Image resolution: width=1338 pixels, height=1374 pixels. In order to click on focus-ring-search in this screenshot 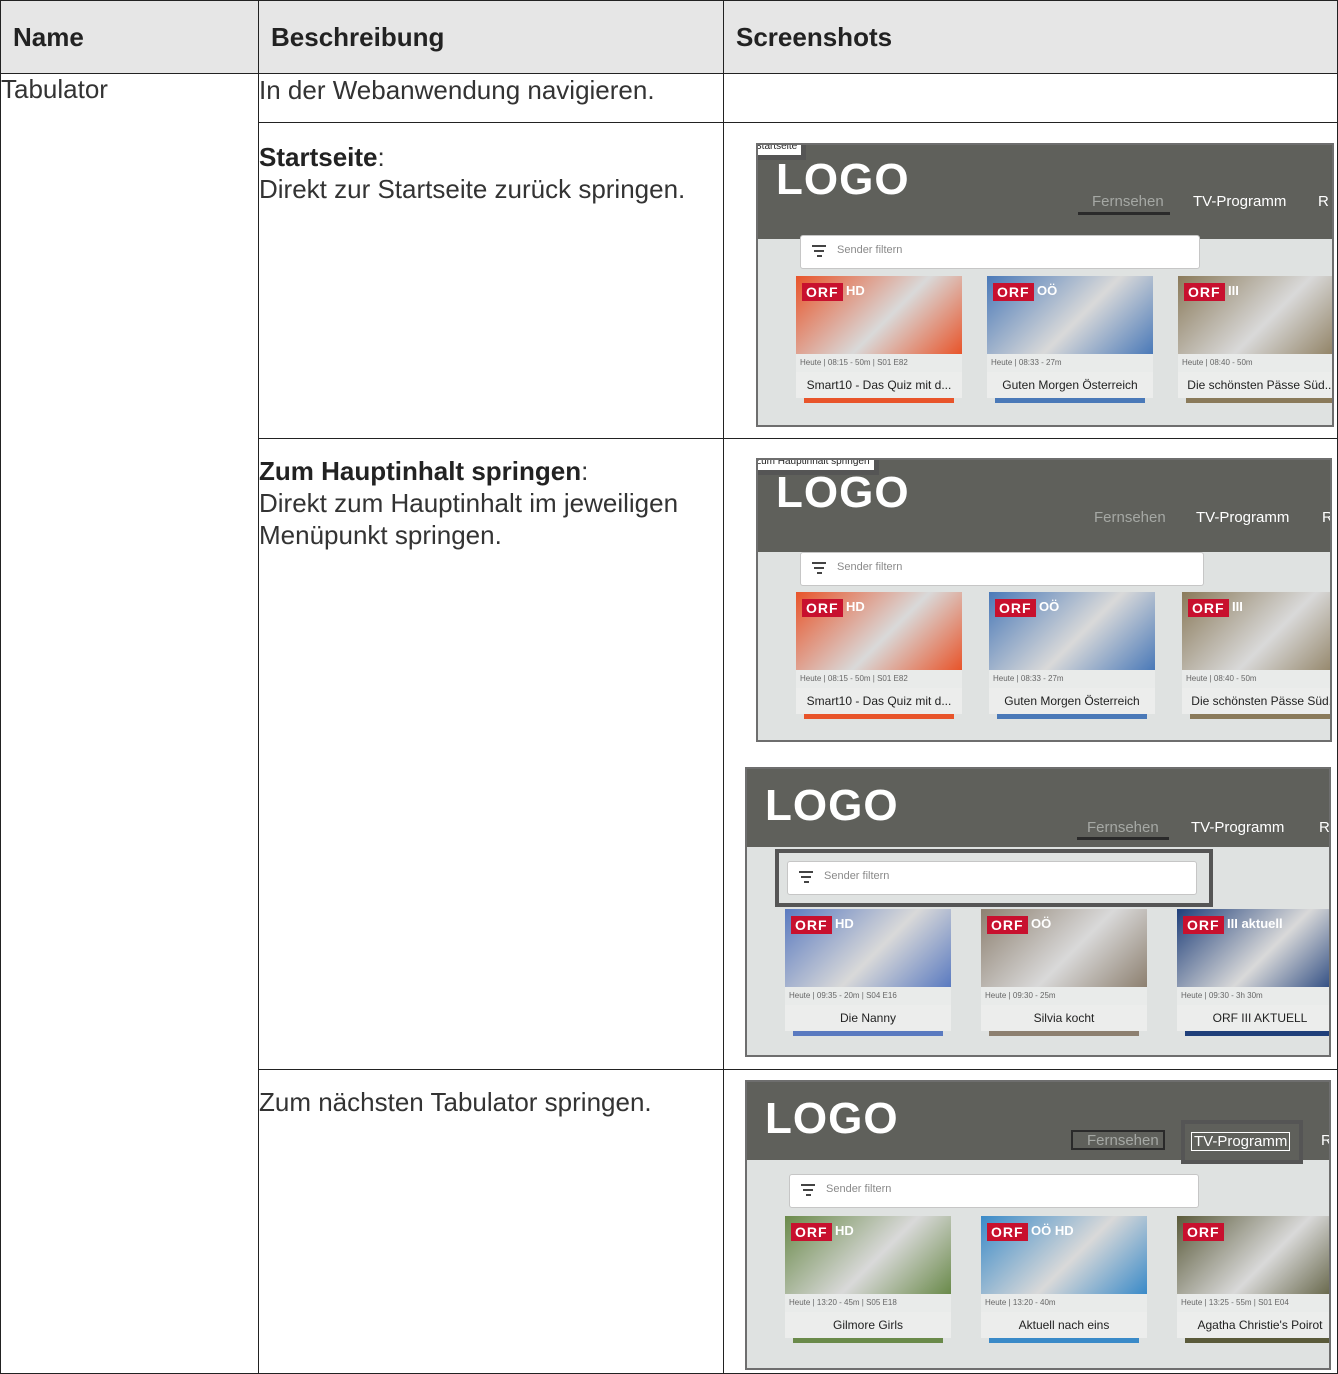, I will do `click(994, 878)`.